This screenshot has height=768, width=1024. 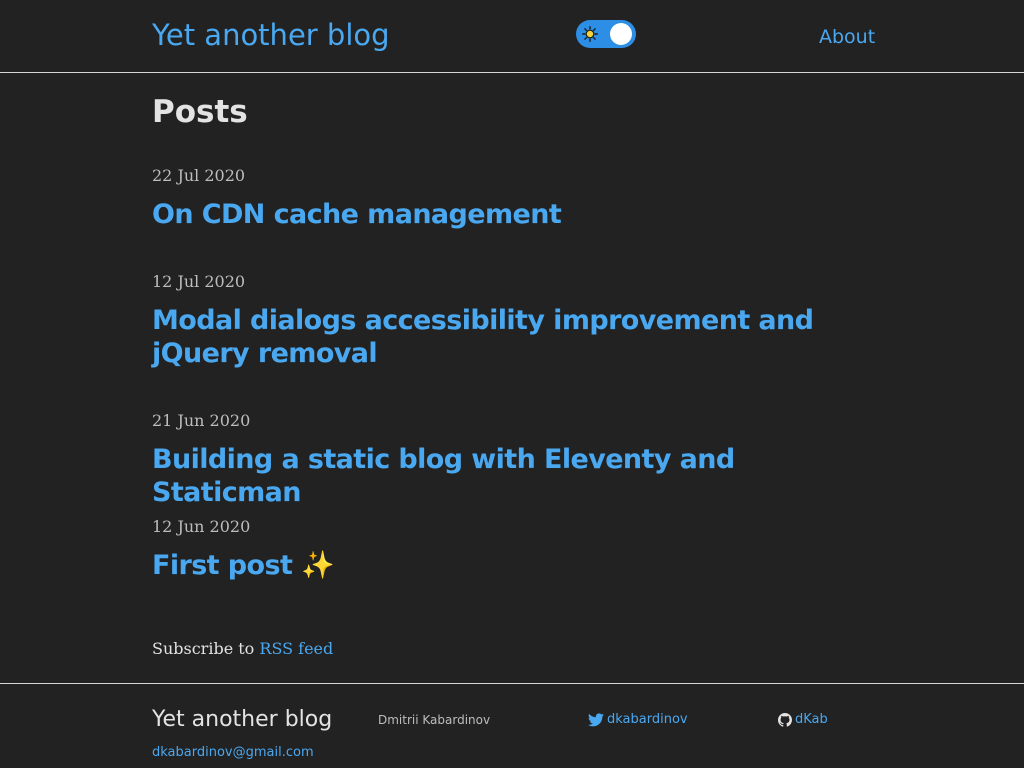 I want to click on twitter-link: dkabardinov, so click(x=638, y=720).